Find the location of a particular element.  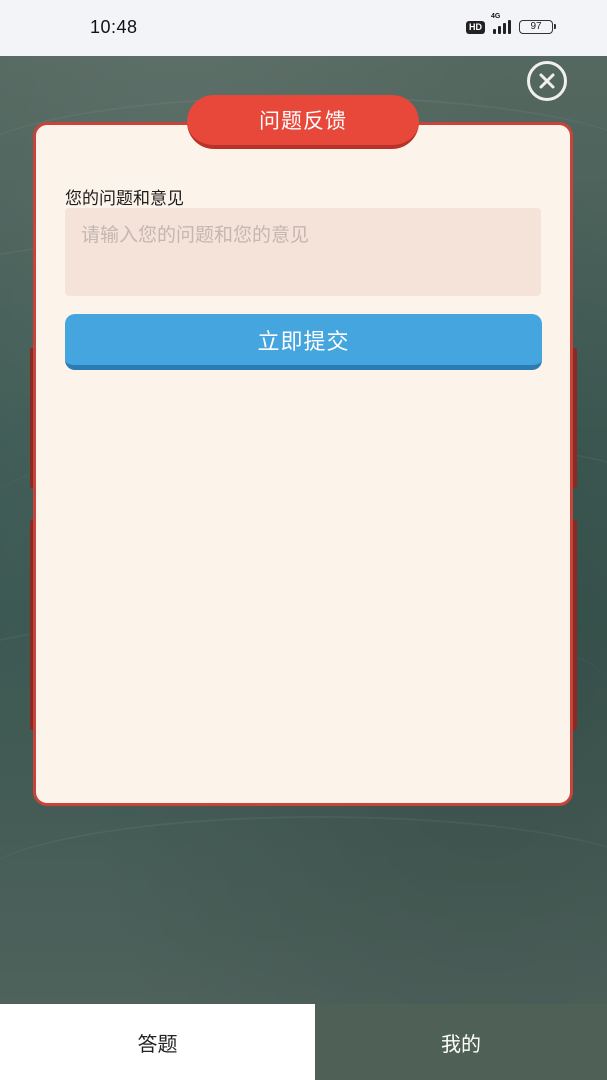

close-button is located at coordinates (547, 81).